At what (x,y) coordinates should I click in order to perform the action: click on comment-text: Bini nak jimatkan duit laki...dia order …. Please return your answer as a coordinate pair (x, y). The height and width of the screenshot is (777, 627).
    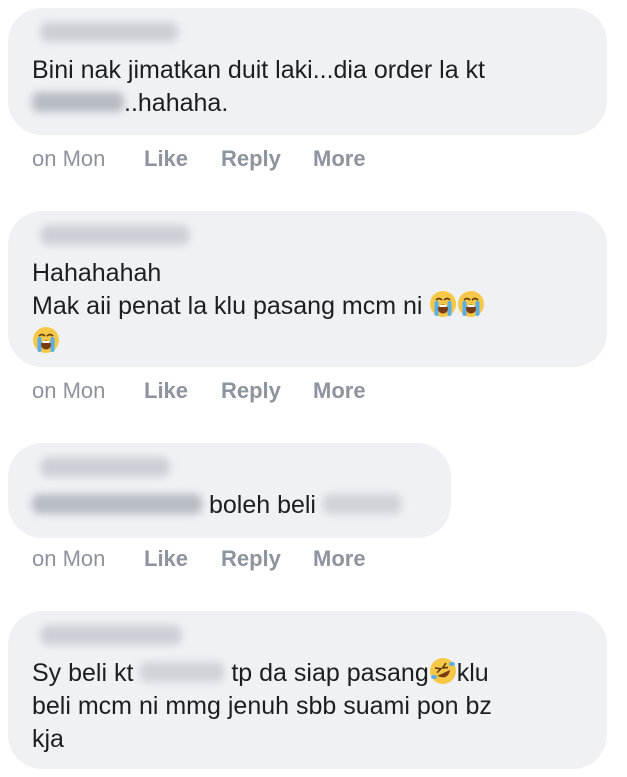
    Looking at the image, I should click on (309, 87).